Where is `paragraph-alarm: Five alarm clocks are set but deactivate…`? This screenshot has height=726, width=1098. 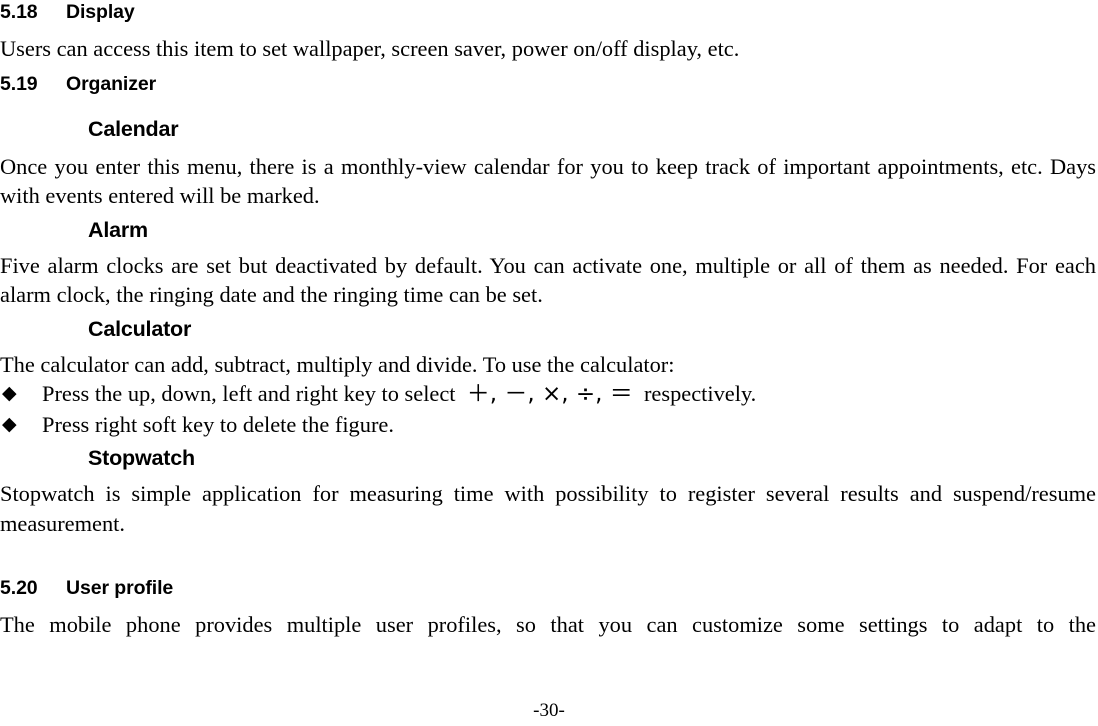
paragraph-alarm: Five alarm clocks are set but deactivate… is located at coordinates (548, 280).